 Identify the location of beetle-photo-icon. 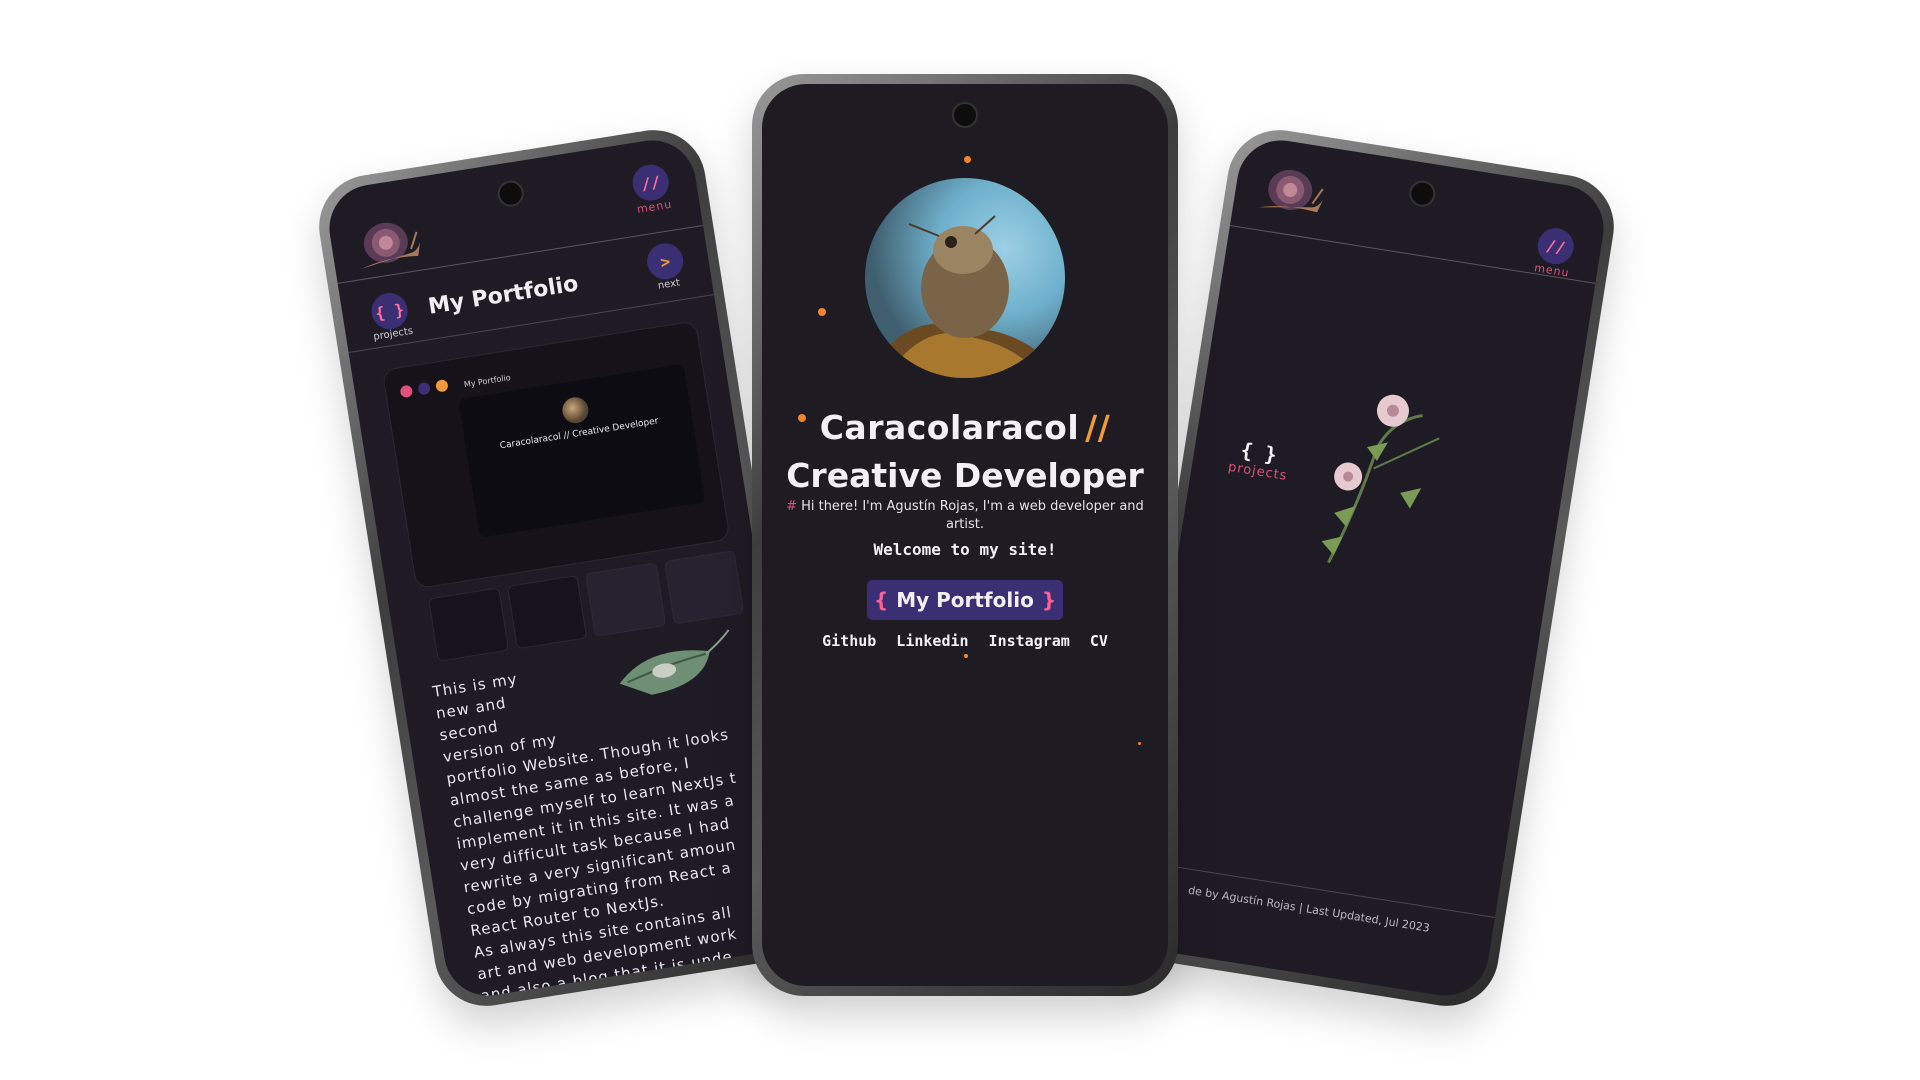
(965, 296).